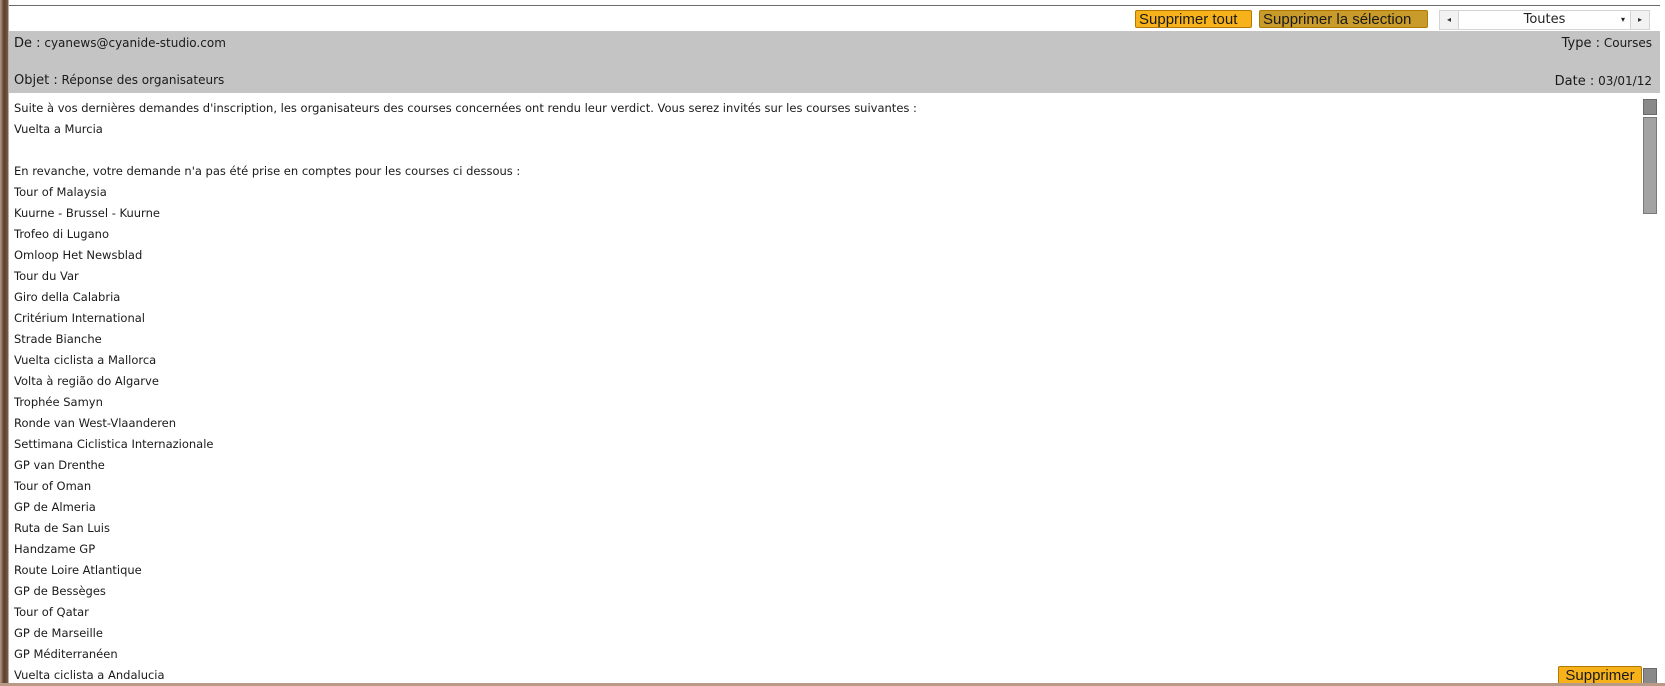 The width and height of the screenshot is (1665, 686). Describe the element at coordinates (1623, 20) in the screenshot. I see `chevron-down-icon: ▾` at that location.